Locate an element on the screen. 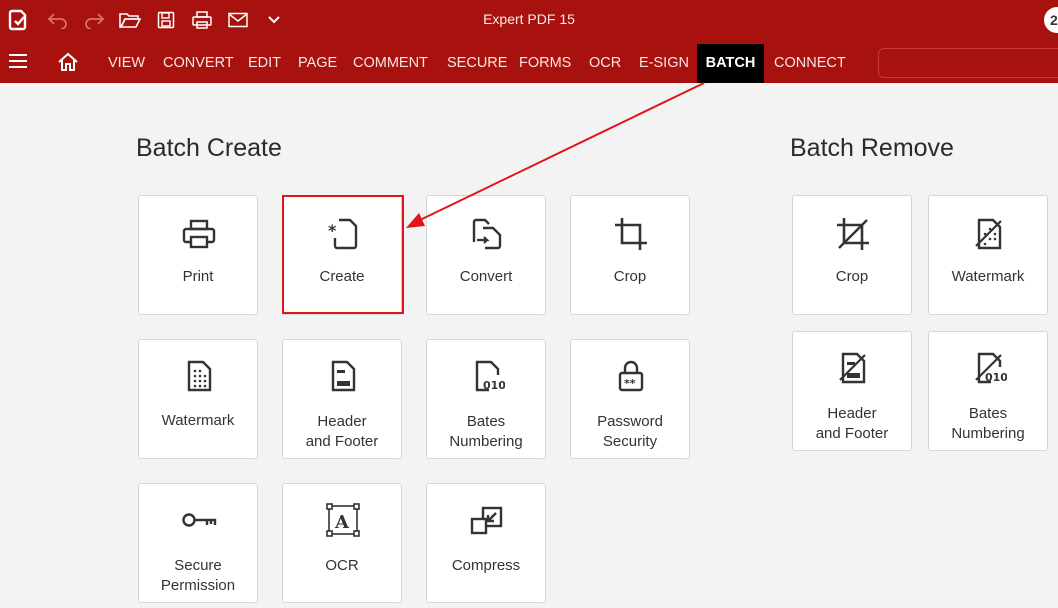  tab-comment: COMMENT is located at coordinates (390, 63).